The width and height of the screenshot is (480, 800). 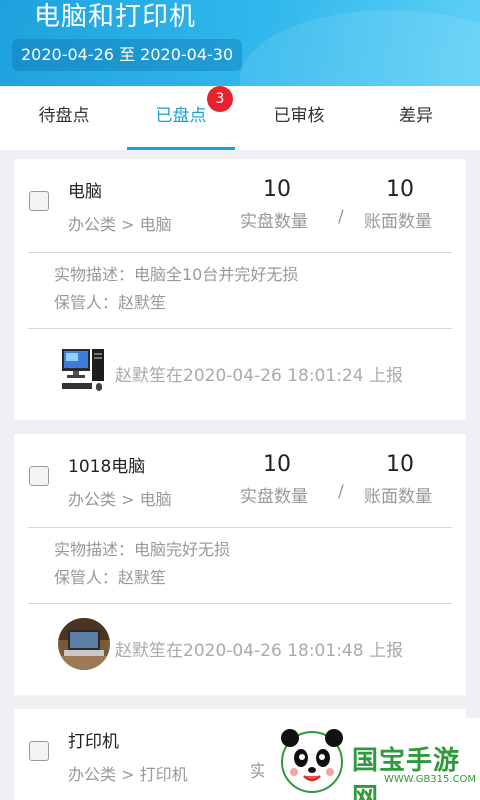 I want to click on tab-reviewed: 已审核, so click(x=299, y=118).